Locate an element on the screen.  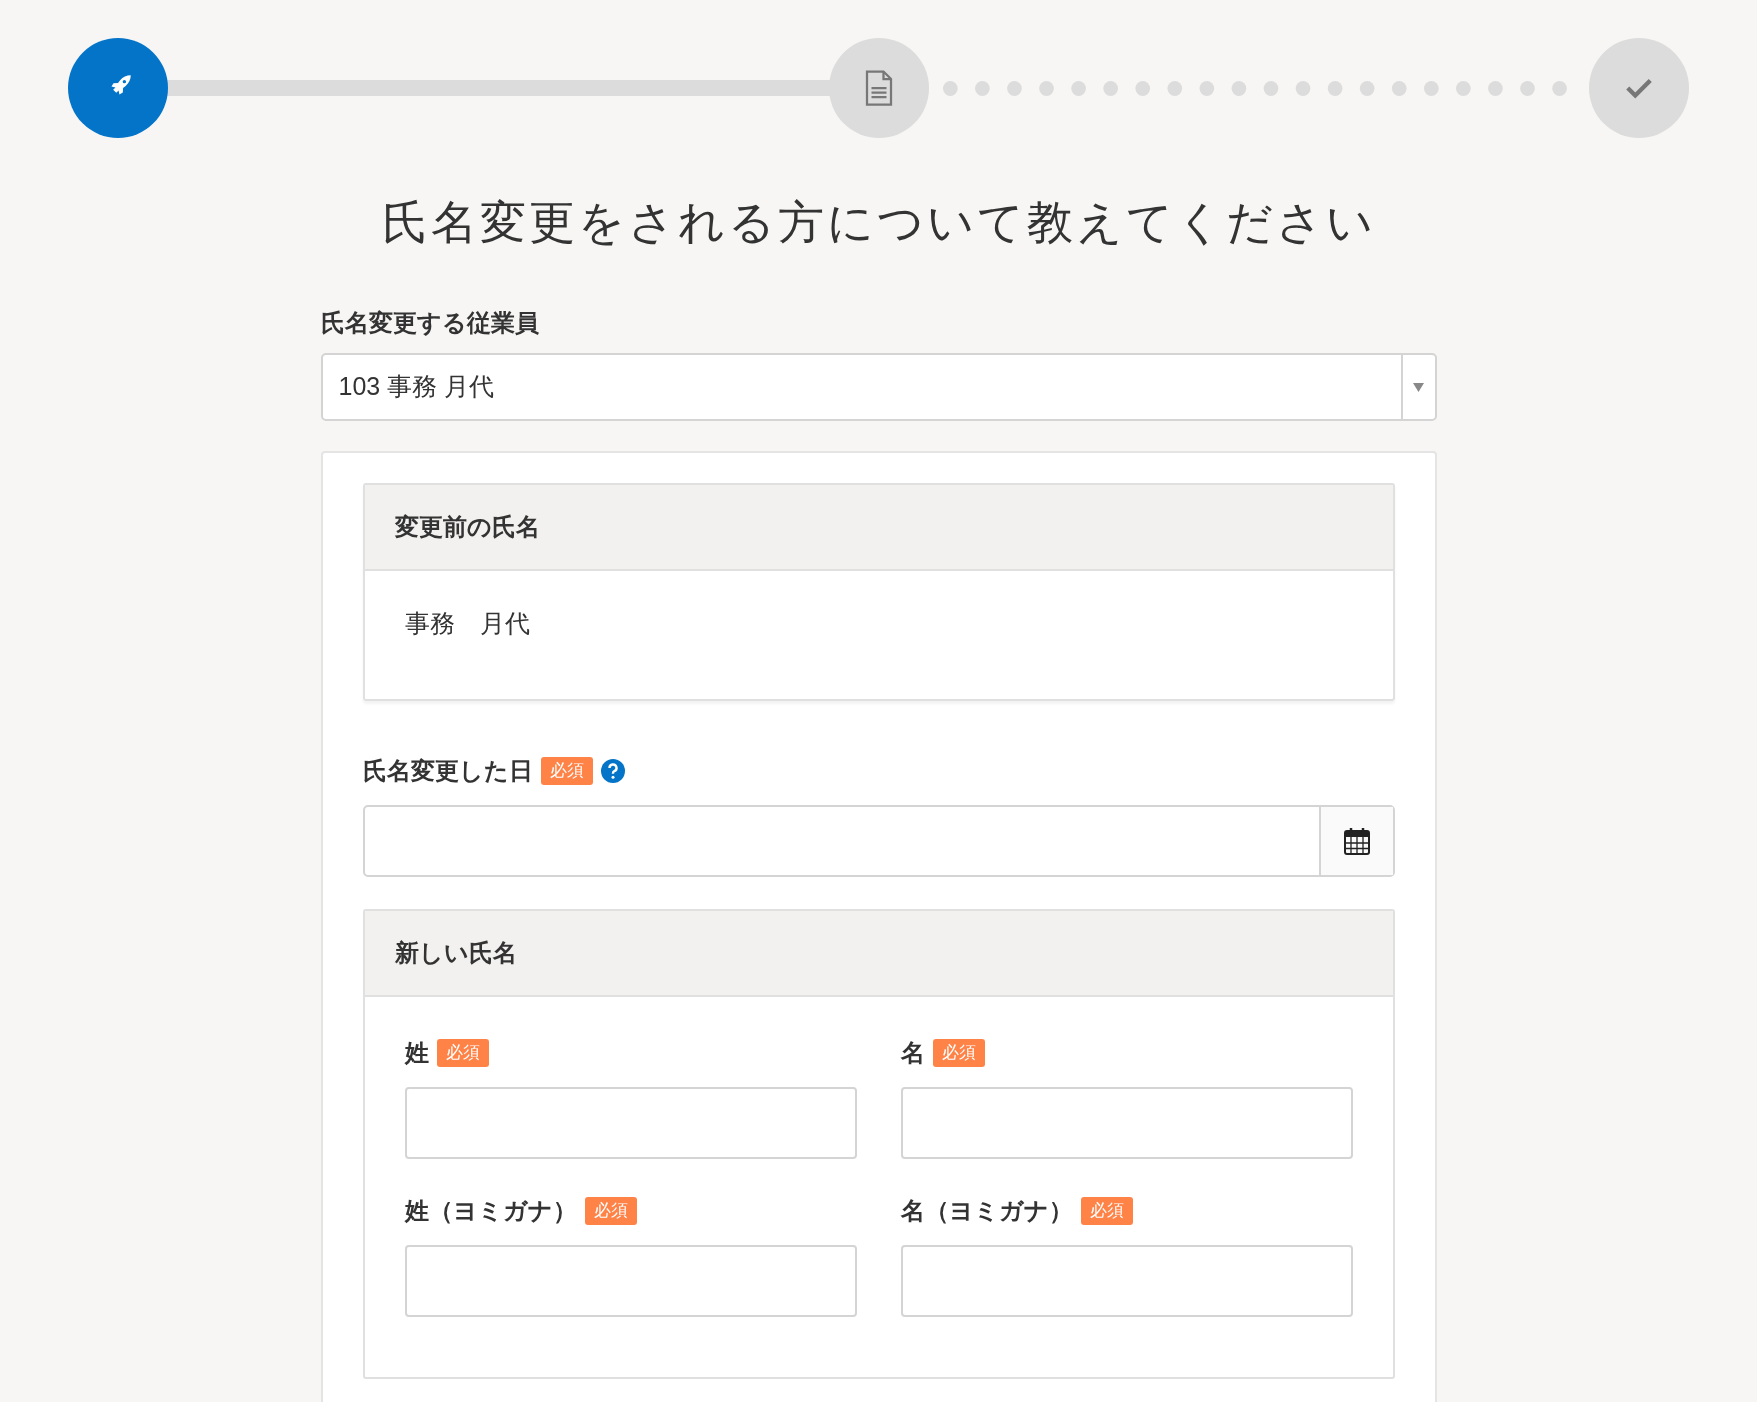
field-label: 氏名変更した日 is located at coordinates (447, 771).